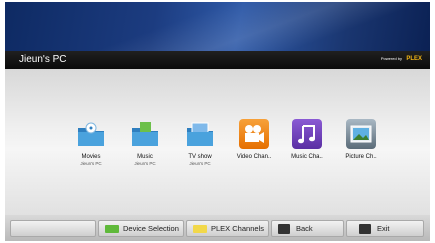 The image size is (435, 243). Describe the element at coordinates (237, 228) in the screenshot. I see `plex-channels-label: PLEX Channels` at that location.